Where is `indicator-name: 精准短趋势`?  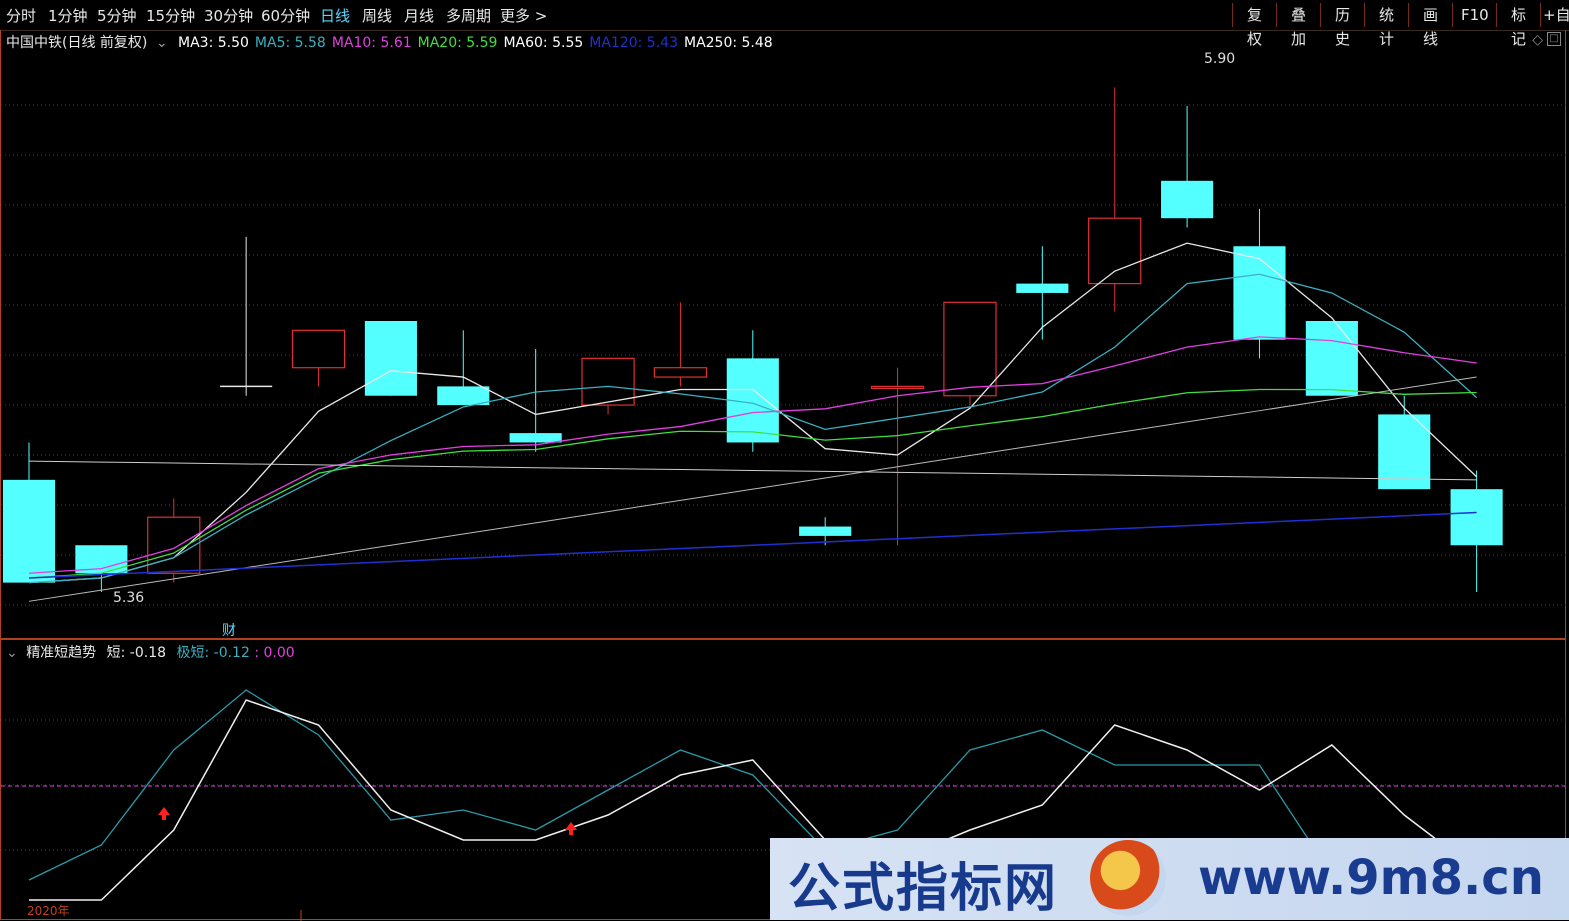 indicator-name: 精准短趋势 is located at coordinates (61, 653).